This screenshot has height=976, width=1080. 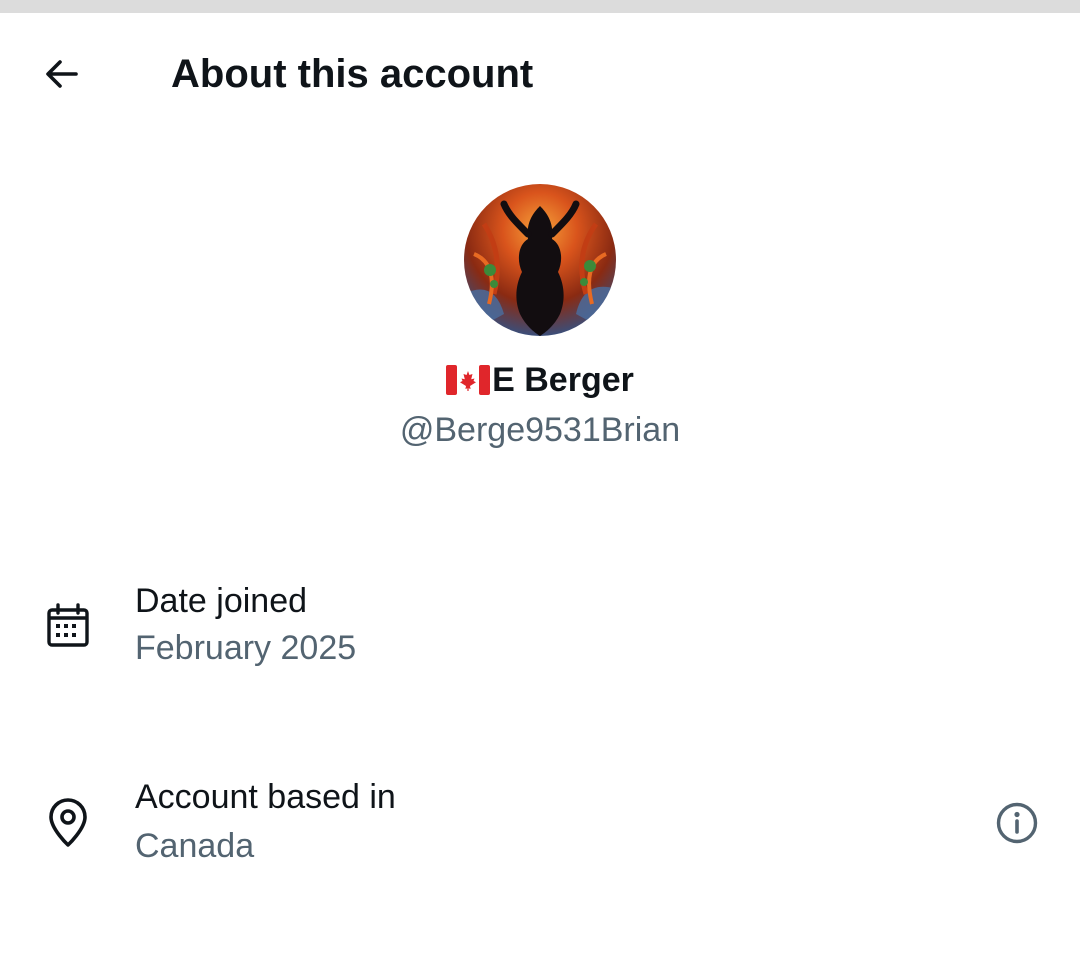 I want to click on display-name: E Berger, so click(x=540, y=382).